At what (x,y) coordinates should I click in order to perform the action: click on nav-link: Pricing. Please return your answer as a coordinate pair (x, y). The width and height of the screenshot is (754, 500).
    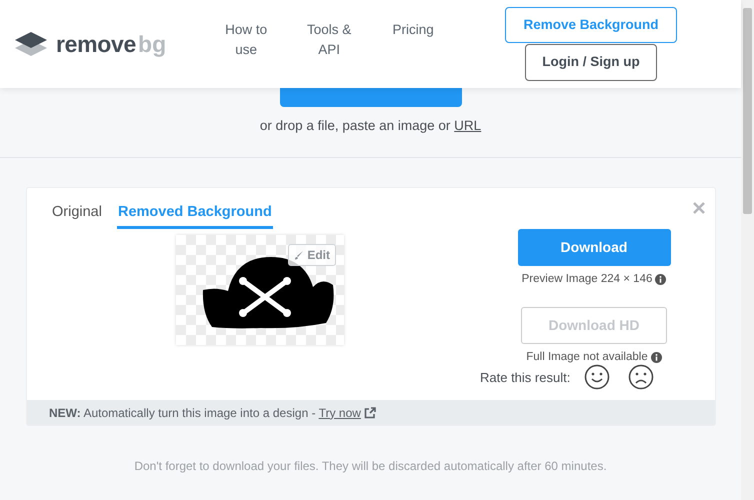
    Looking at the image, I should click on (413, 30).